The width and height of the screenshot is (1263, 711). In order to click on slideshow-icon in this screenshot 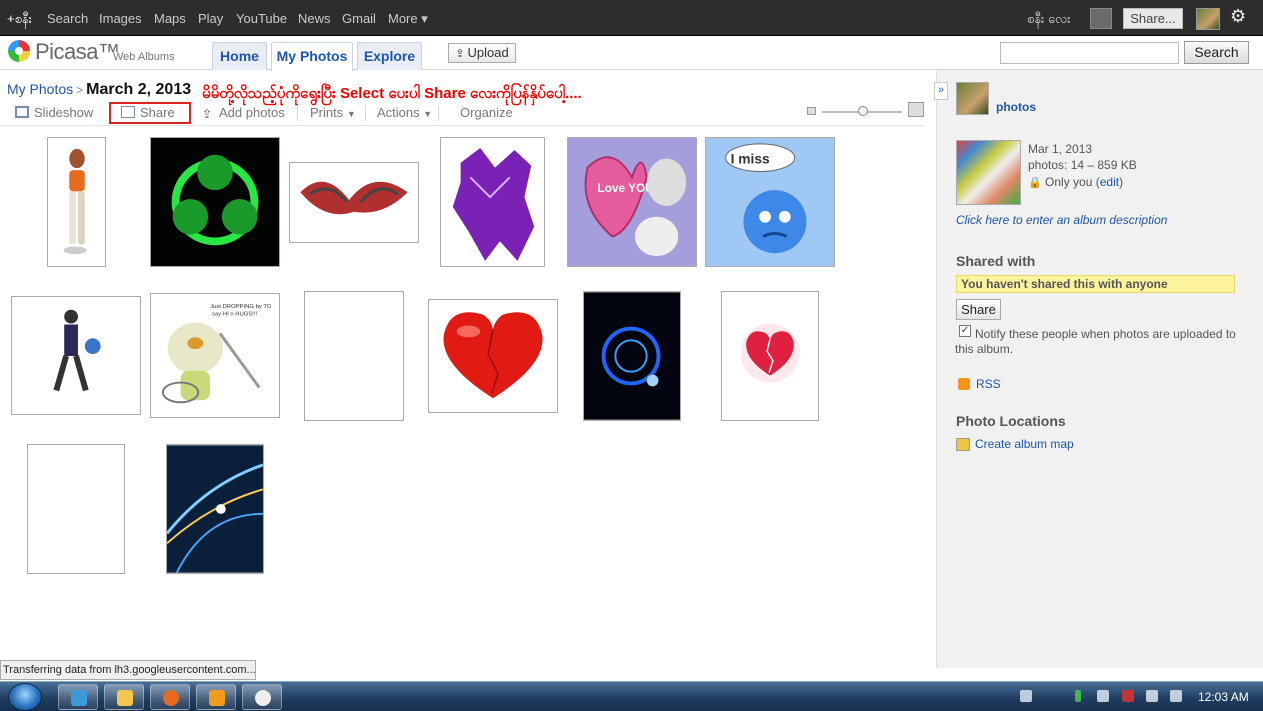, I will do `click(22, 112)`.